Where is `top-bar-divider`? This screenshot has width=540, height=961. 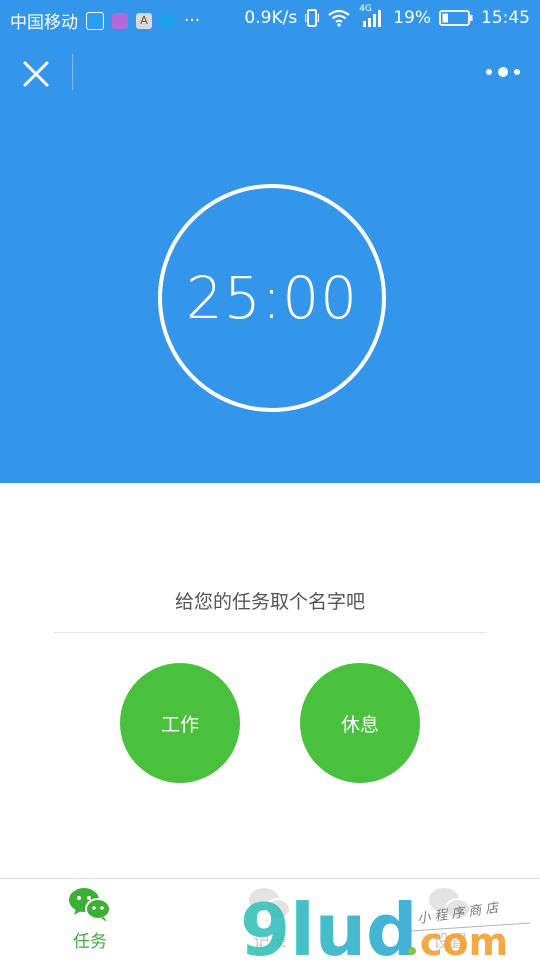
top-bar-divider is located at coordinates (72, 72).